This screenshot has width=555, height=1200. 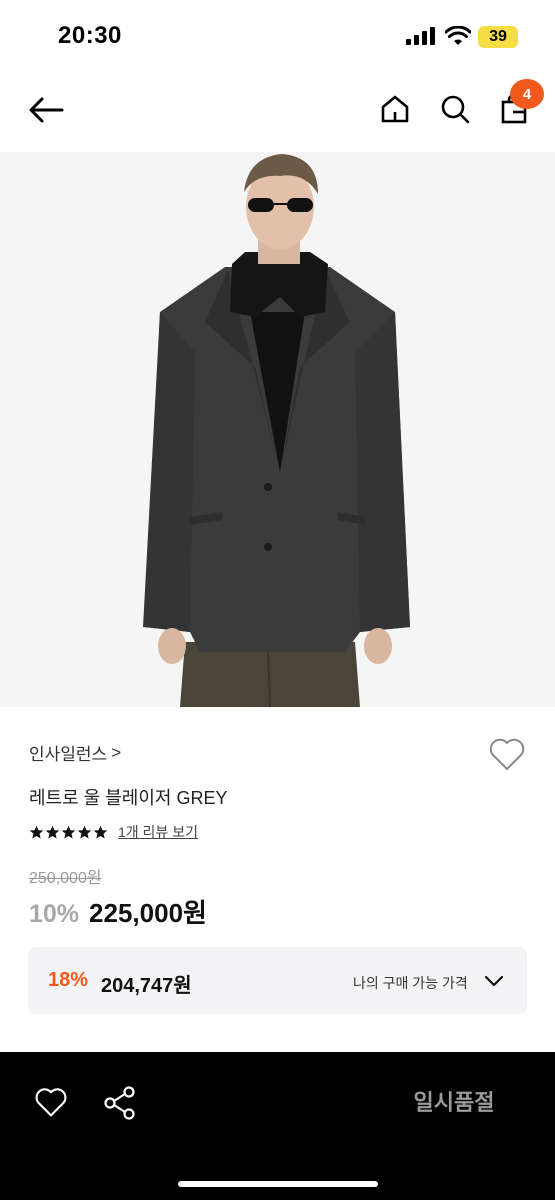 I want to click on share-icon, so click(x=119, y=1103).